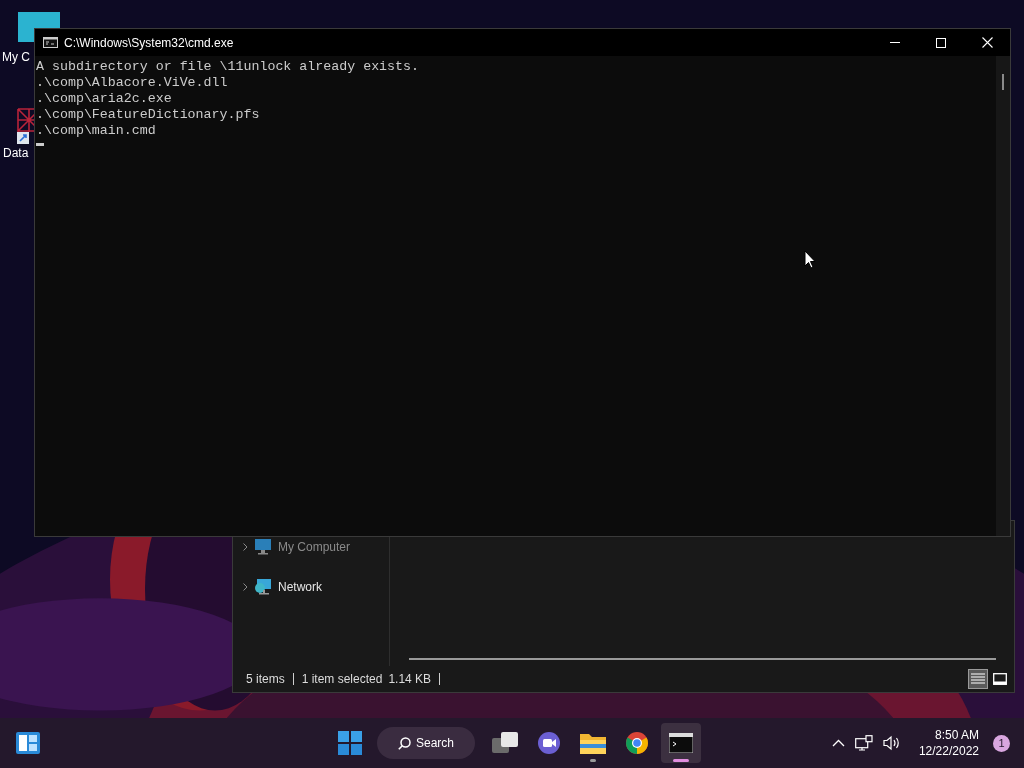 The height and width of the screenshot is (768, 1024). Describe the element at coordinates (978, 679) in the screenshot. I see `list-icon` at that location.